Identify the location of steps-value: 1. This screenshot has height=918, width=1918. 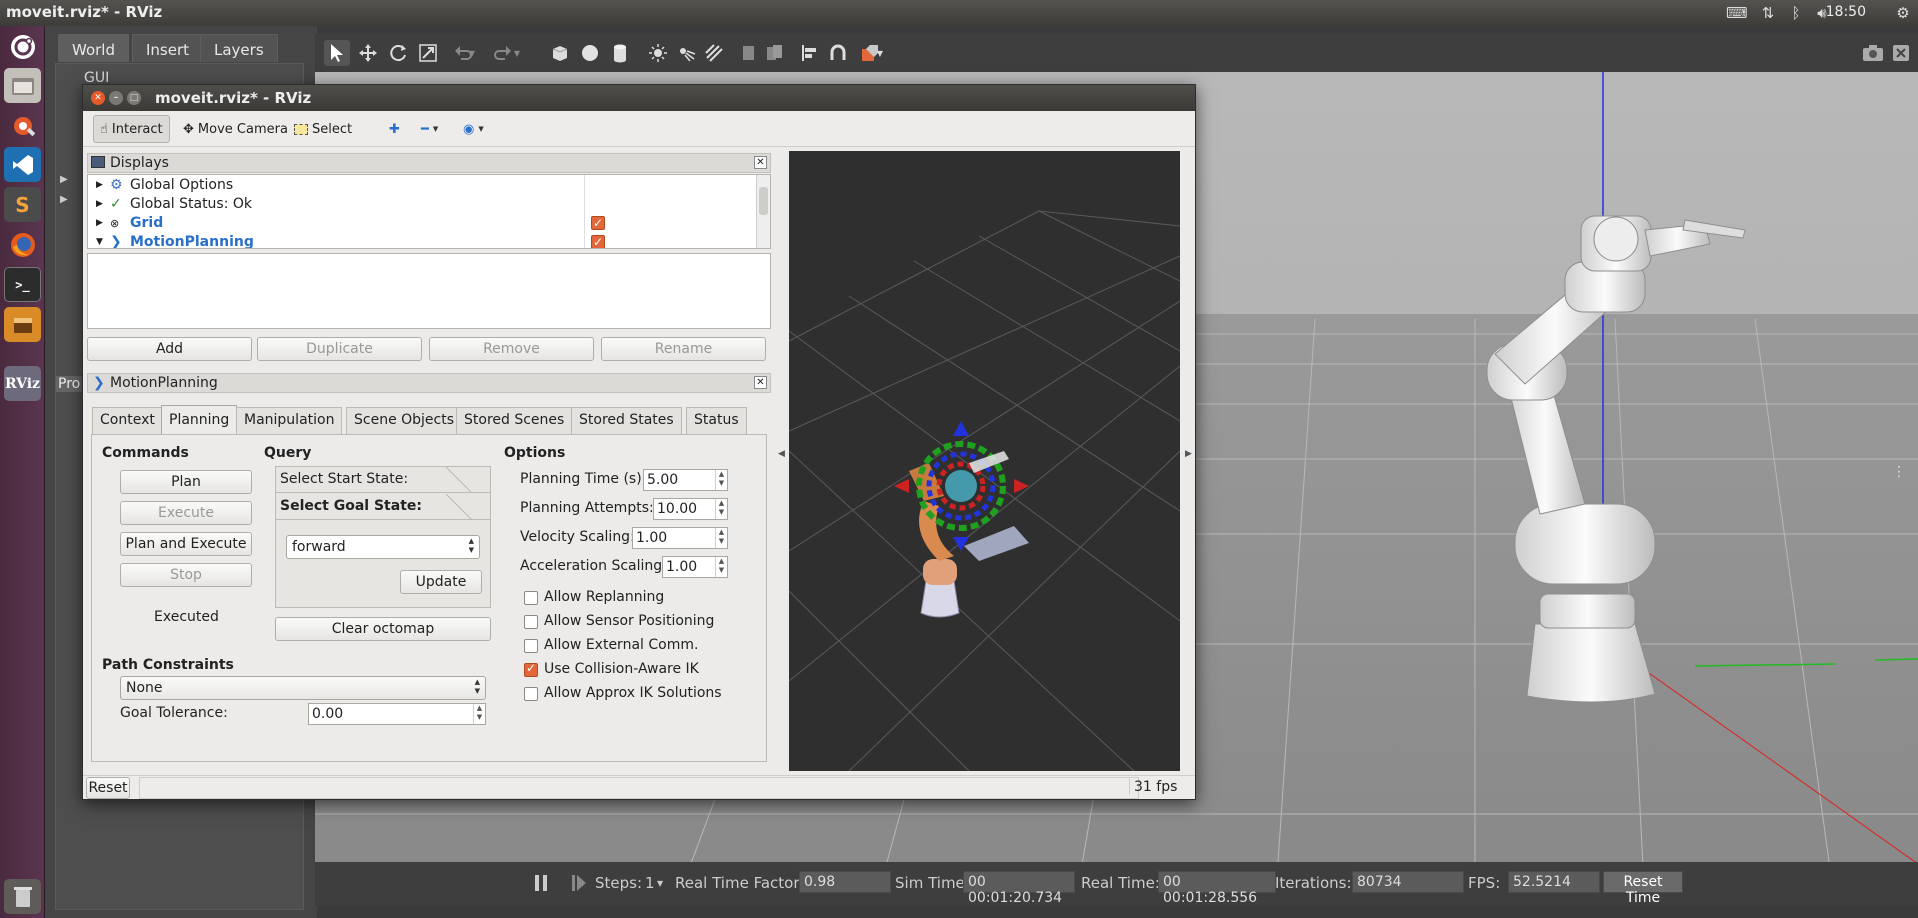
(650, 883).